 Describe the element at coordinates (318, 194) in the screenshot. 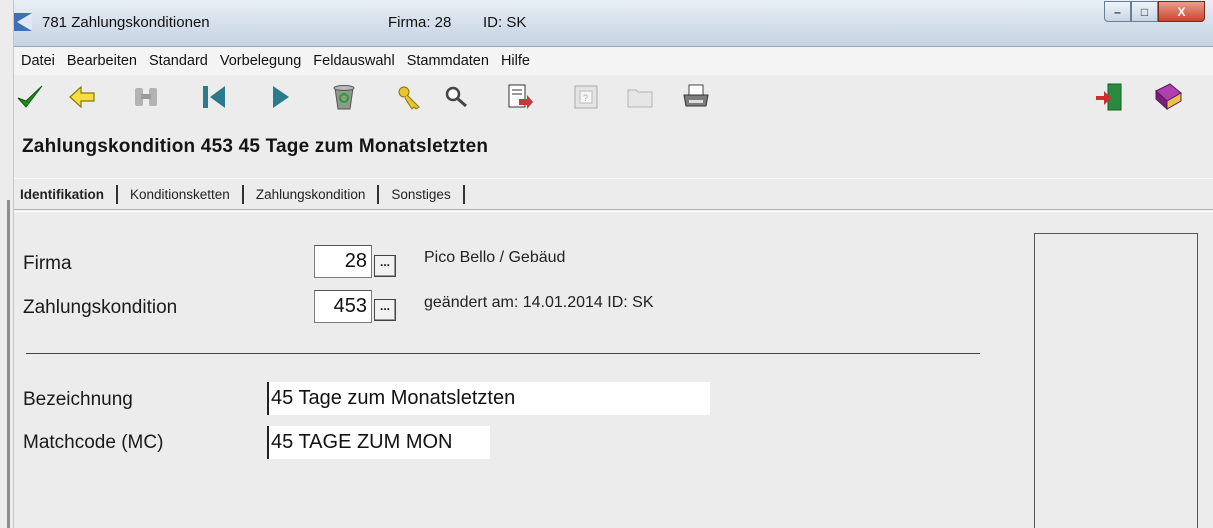

I see `tab-zahlungskondition: Zahlungskondition` at that location.